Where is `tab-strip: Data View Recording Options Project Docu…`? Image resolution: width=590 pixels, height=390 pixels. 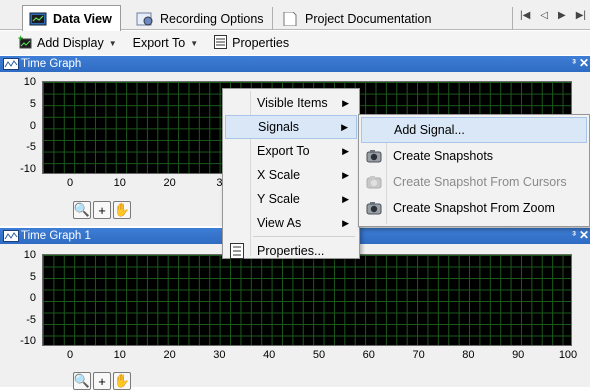
tab-strip: Data View Recording Options Project Docu… is located at coordinates (295, 15).